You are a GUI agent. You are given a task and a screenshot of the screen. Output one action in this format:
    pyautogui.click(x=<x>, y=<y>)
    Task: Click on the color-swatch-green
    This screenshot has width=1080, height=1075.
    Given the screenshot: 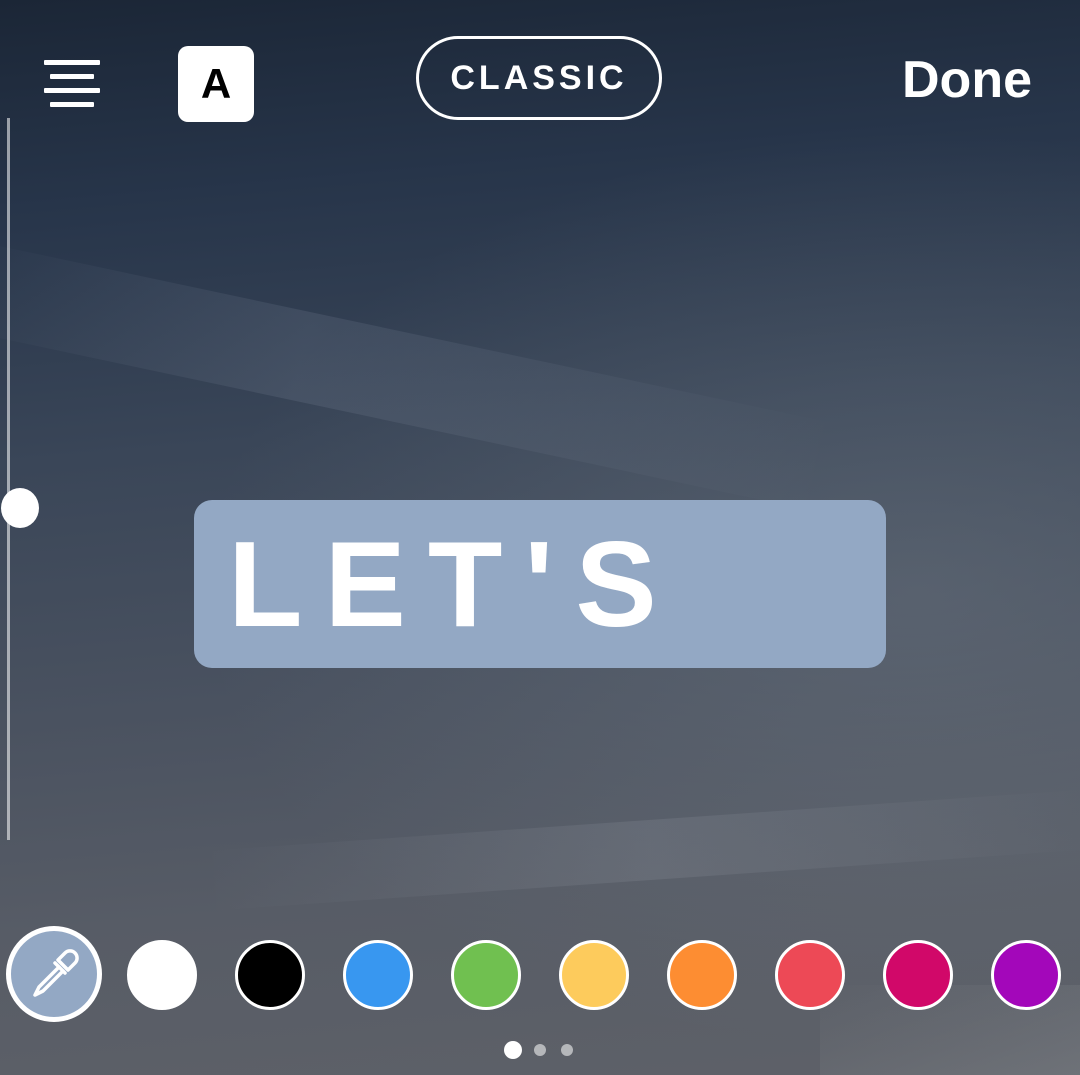 What is the action you would take?
    pyautogui.click(x=486, y=975)
    